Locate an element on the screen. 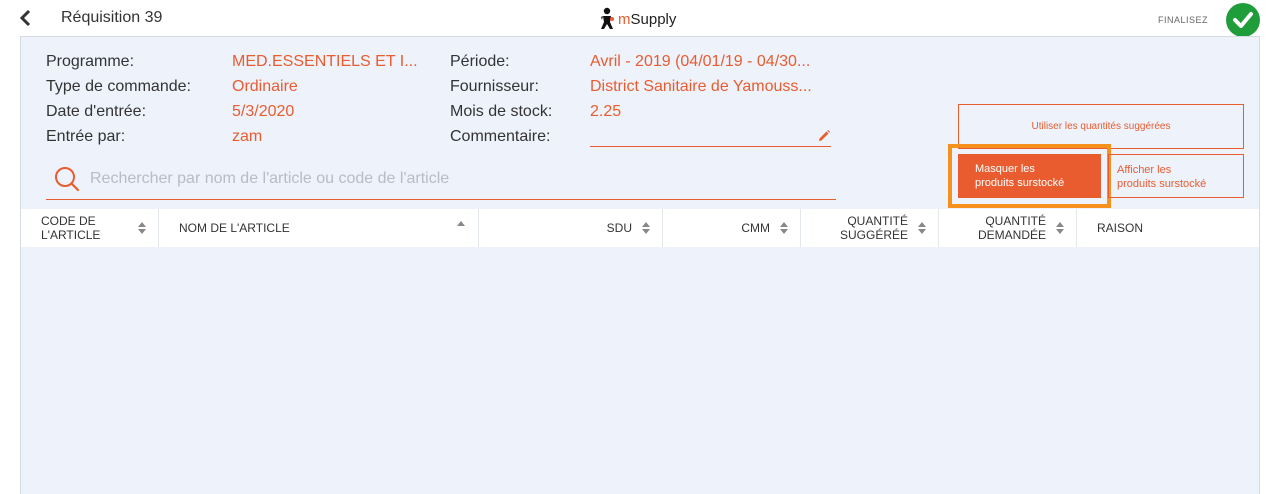 The width and height of the screenshot is (1280, 494). requested-quantity-header-line1: QUANTITÉ is located at coordinates (1015, 221).